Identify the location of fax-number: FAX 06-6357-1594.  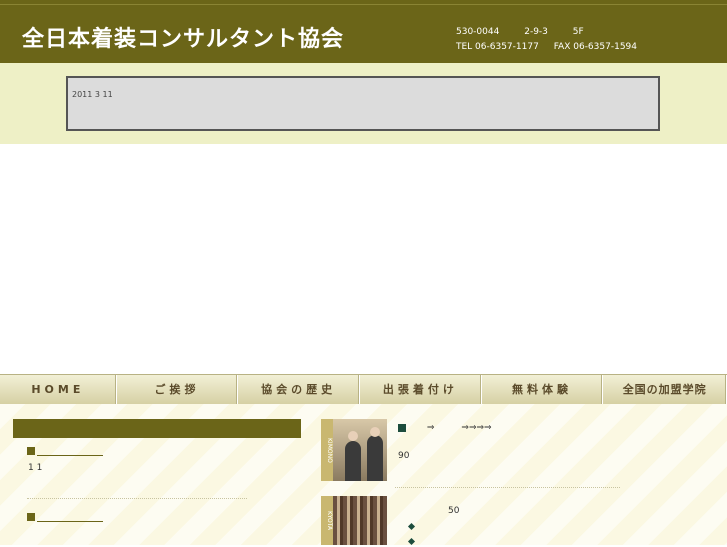
(595, 47).